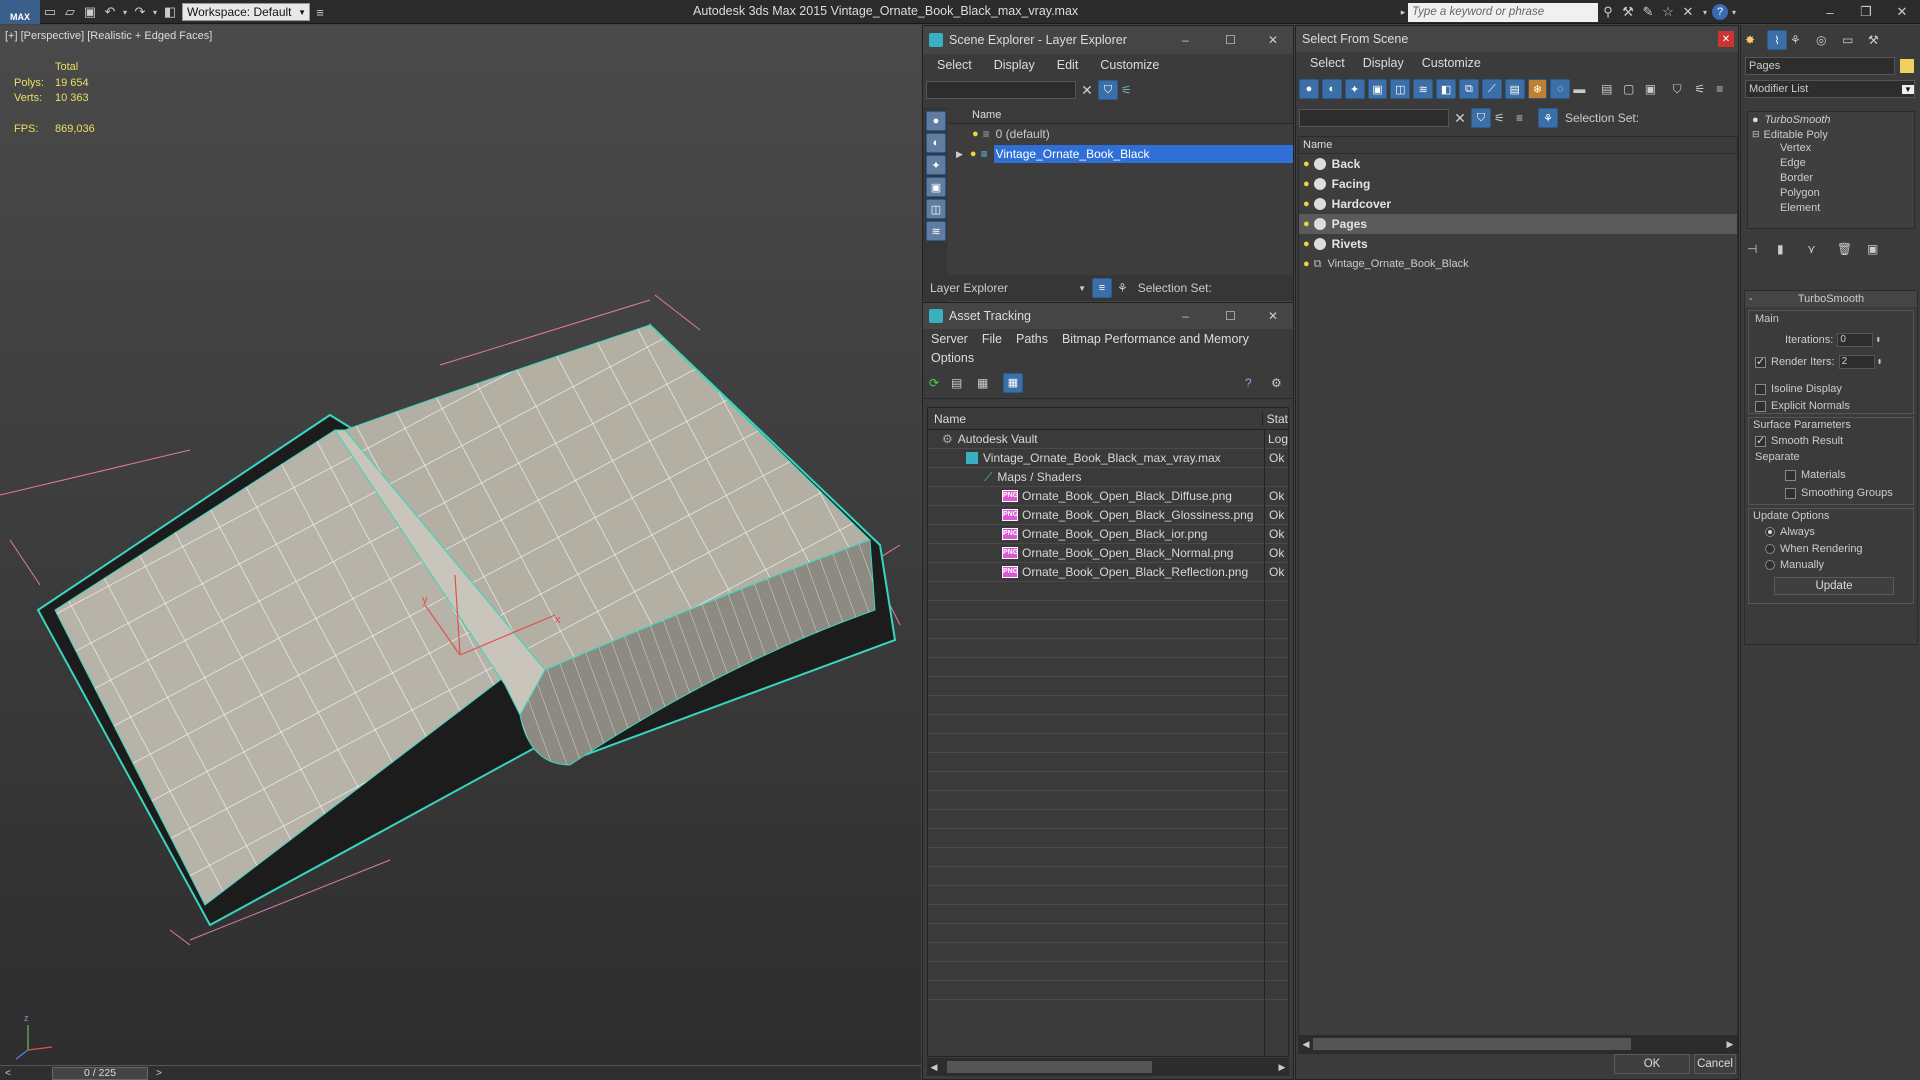 The image size is (1920, 1080). I want to click on iterations-spinner: 0, so click(1855, 340).